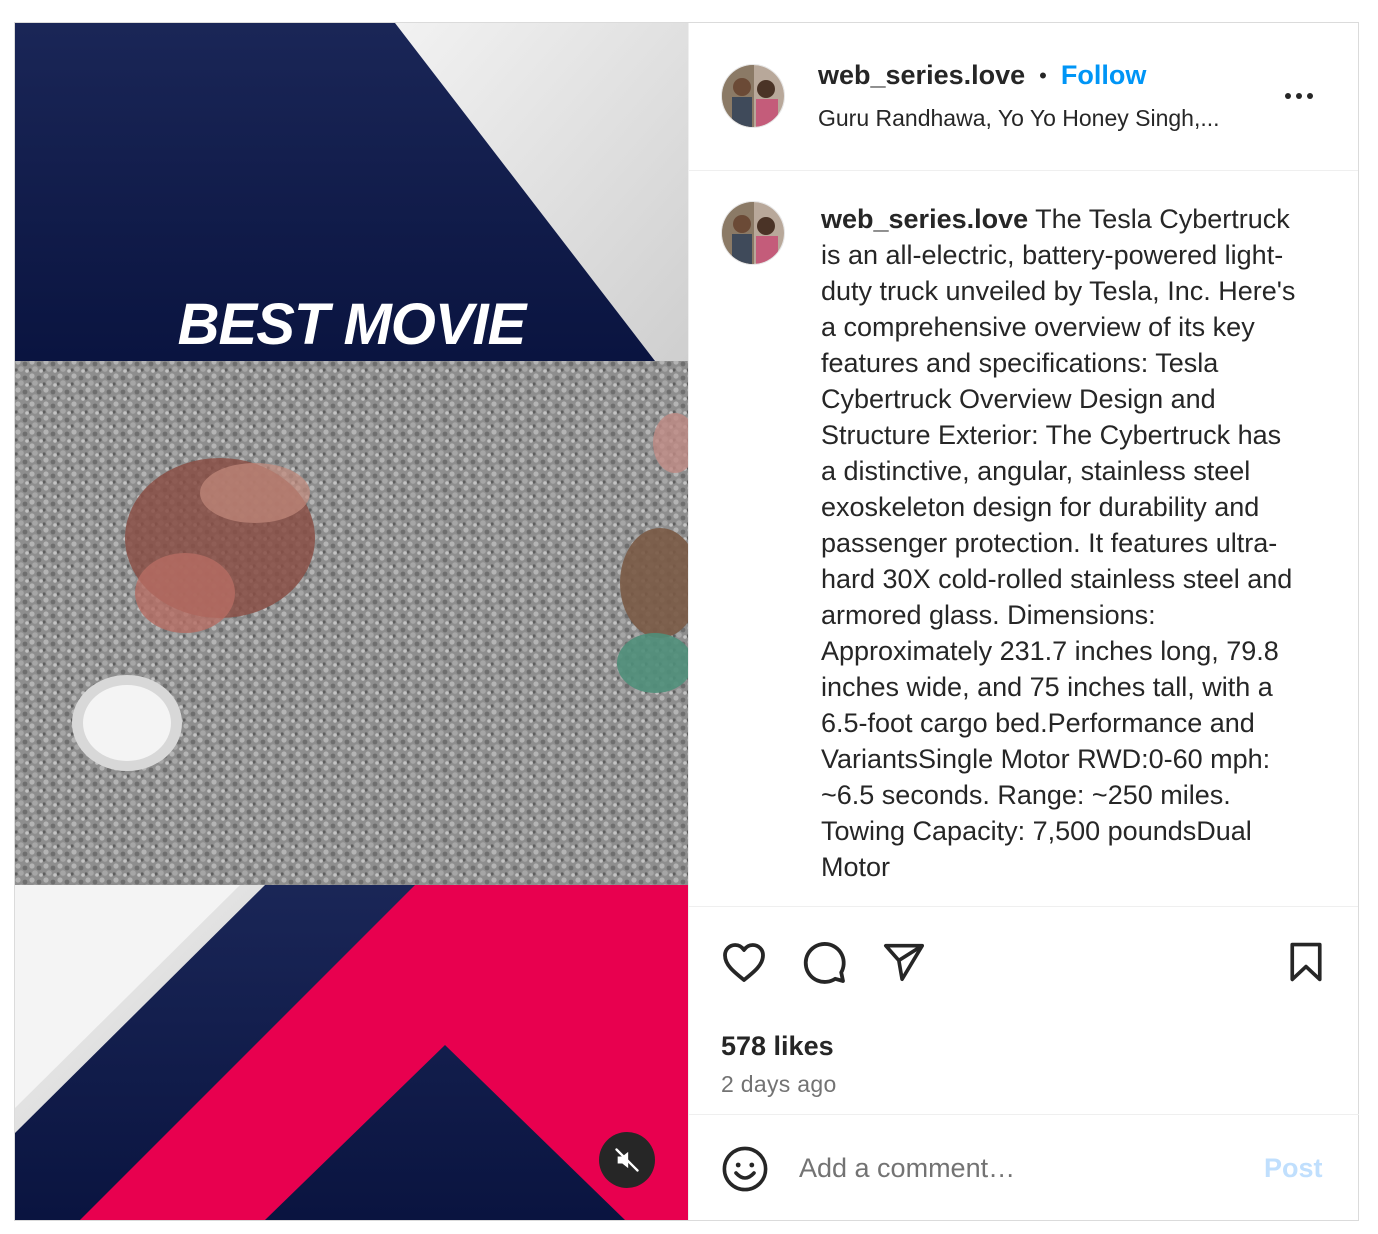 Image resolution: width=1378 pixels, height=1234 pixels. I want to click on more-options-button, so click(1299, 96).